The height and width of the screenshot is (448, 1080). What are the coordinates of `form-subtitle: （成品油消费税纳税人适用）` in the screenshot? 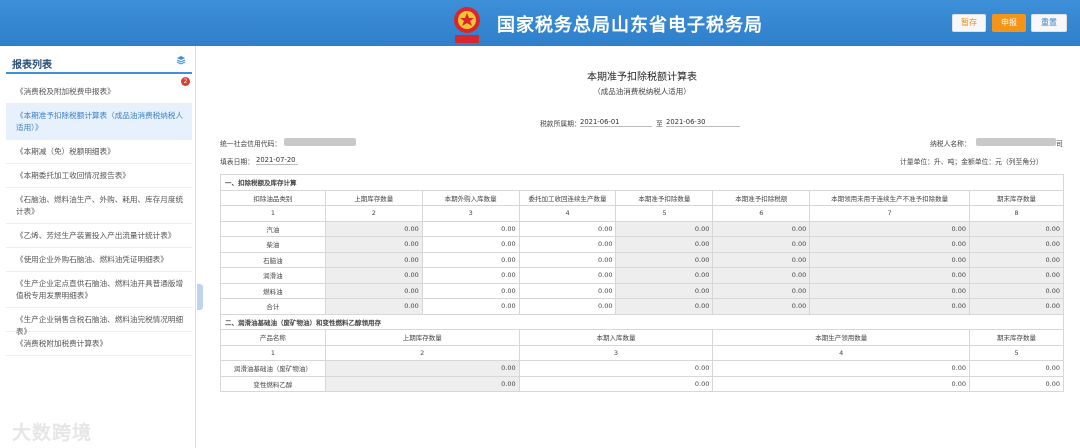 It's located at (642, 91).